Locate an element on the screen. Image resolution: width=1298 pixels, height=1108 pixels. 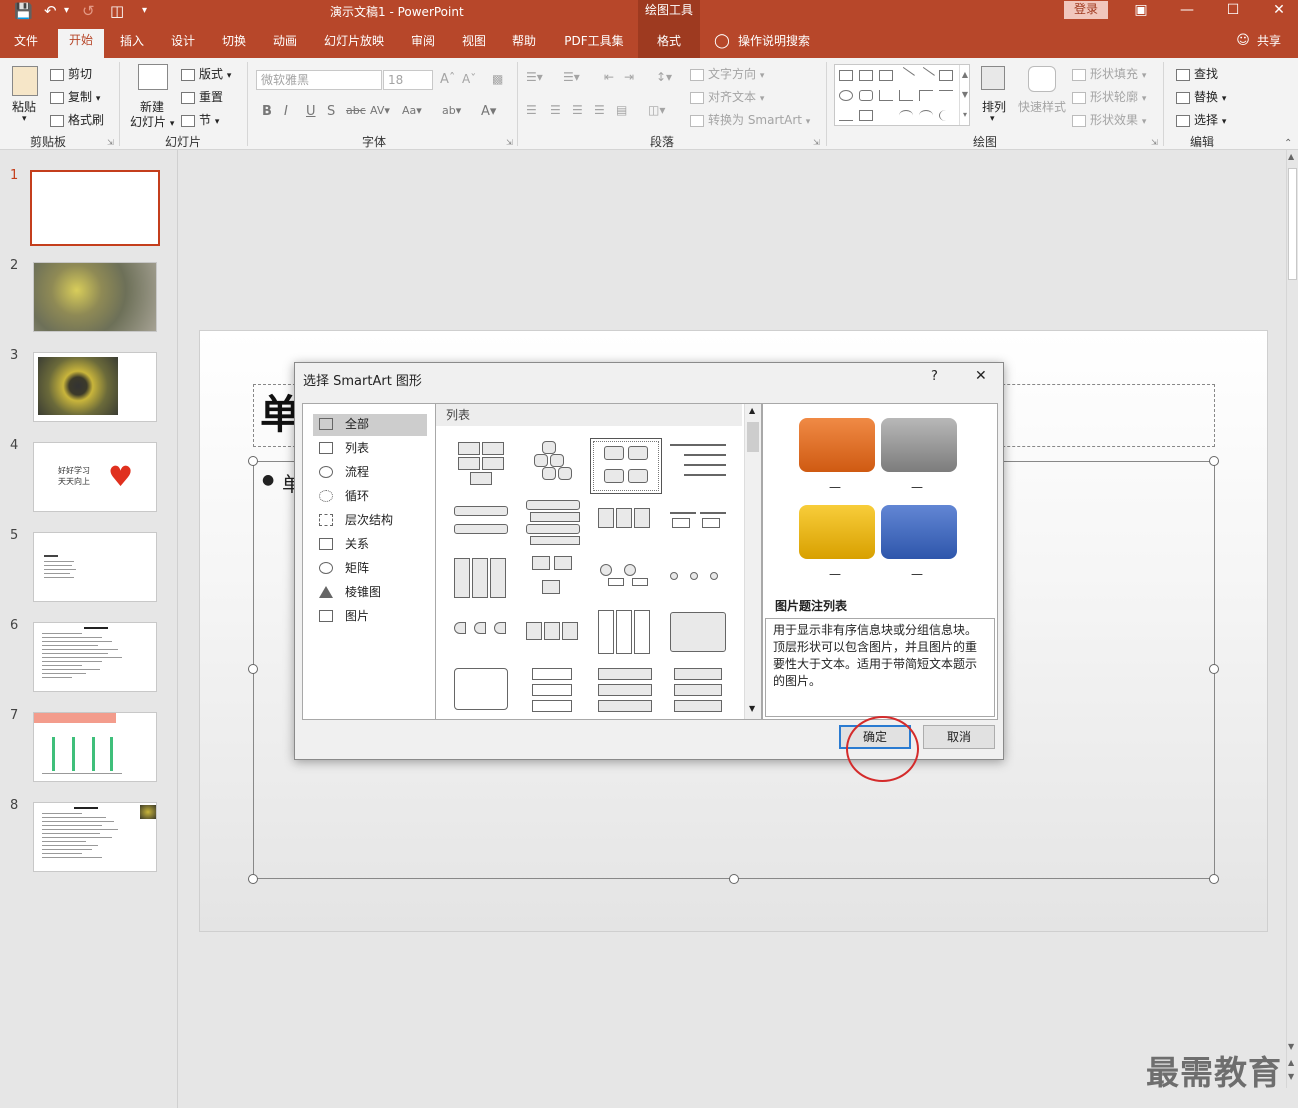
down-arrow-shape-icon is located at coordinates (846, 115).